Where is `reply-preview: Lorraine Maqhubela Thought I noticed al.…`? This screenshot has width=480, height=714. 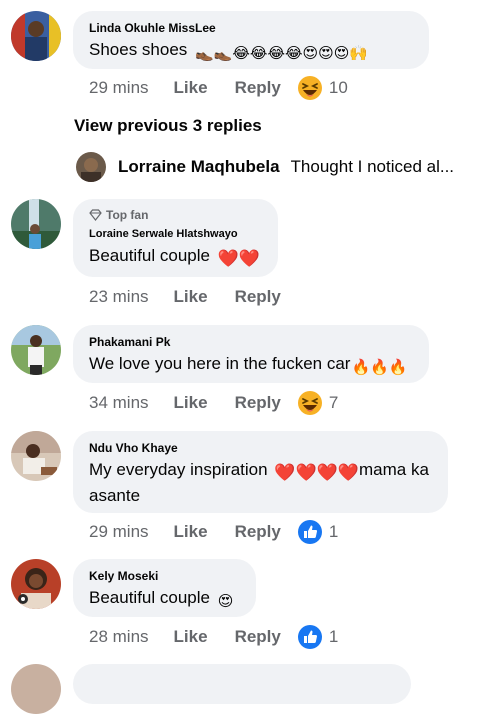 reply-preview: Lorraine Maqhubela Thought I noticed al.… is located at coordinates (278, 167).